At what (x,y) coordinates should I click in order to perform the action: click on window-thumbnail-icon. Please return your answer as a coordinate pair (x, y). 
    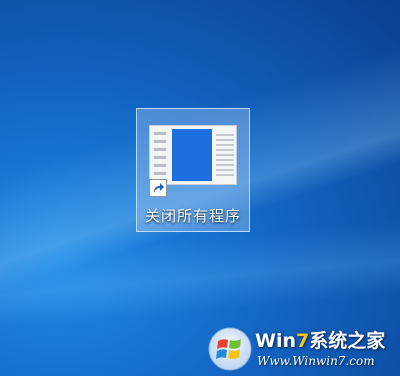
    Looking at the image, I should click on (193, 155).